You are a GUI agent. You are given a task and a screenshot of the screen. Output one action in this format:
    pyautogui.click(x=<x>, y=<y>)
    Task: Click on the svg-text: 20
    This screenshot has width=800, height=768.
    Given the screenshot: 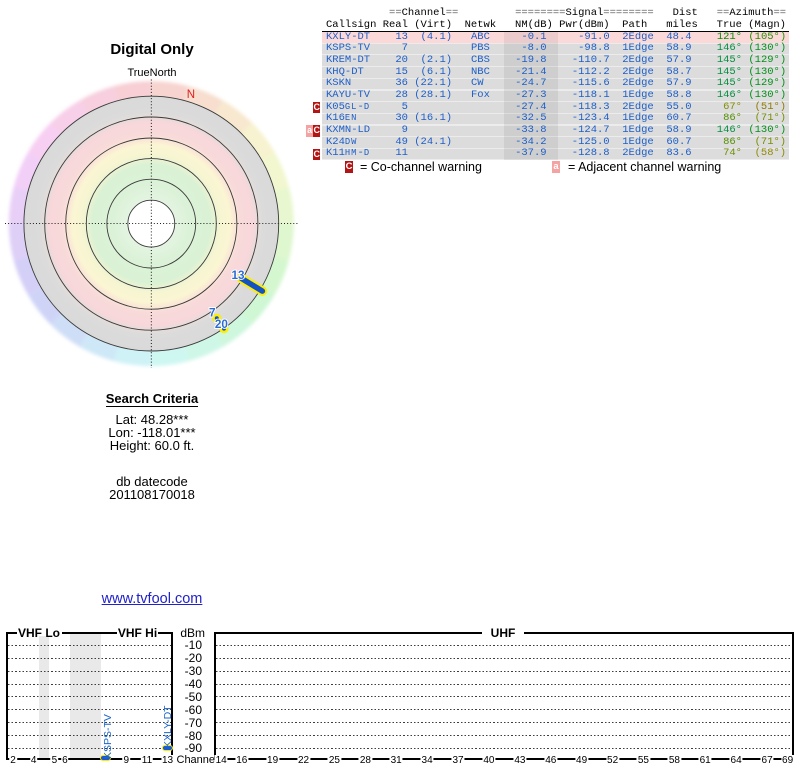 What is the action you would take?
    pyautogui.click(x=222, y=324)
    